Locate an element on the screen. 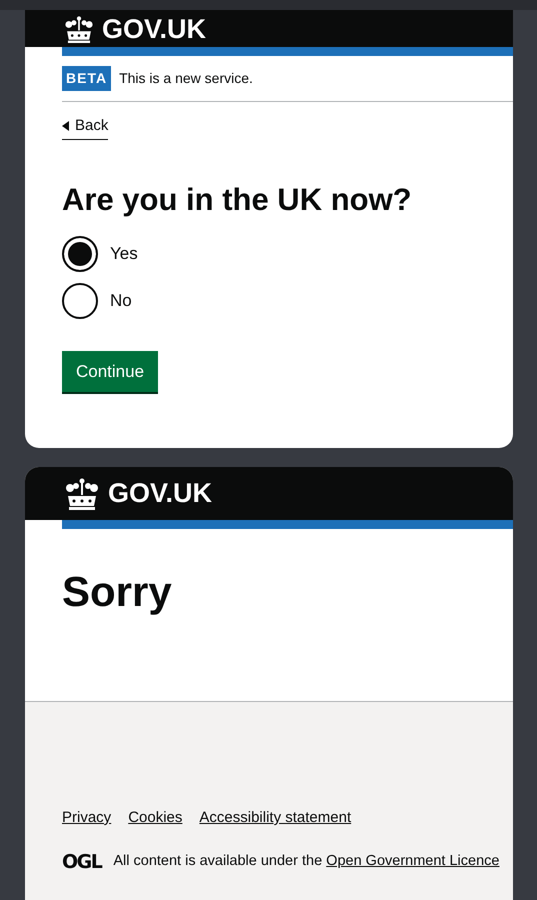  back-arrow-icon is located at coordinates (65, 126).